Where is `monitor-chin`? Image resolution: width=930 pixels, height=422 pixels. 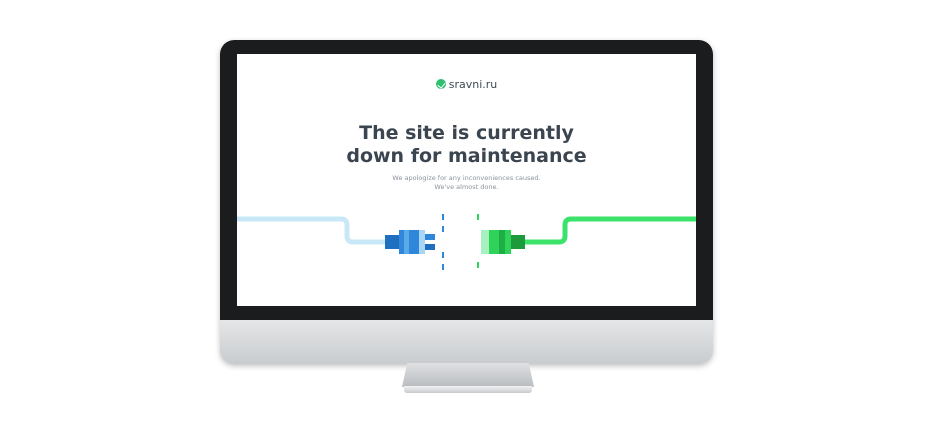 monitor-chin is located at coordinates (466, 342).